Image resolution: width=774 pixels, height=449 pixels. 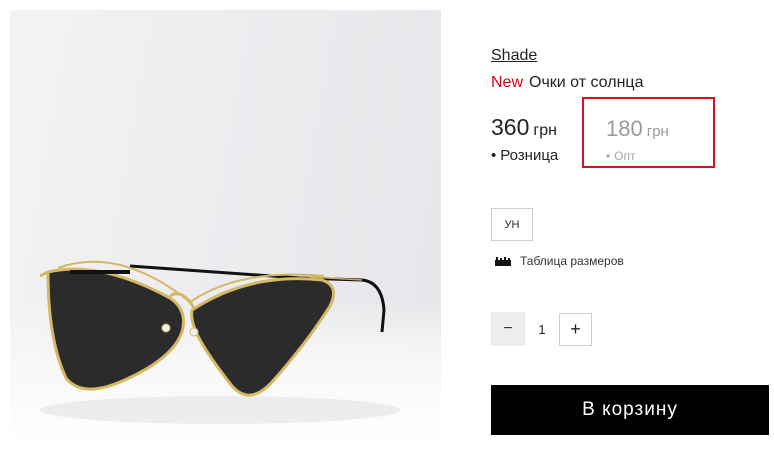 I want to click on ruler-icon, so click(x=503, y=261).